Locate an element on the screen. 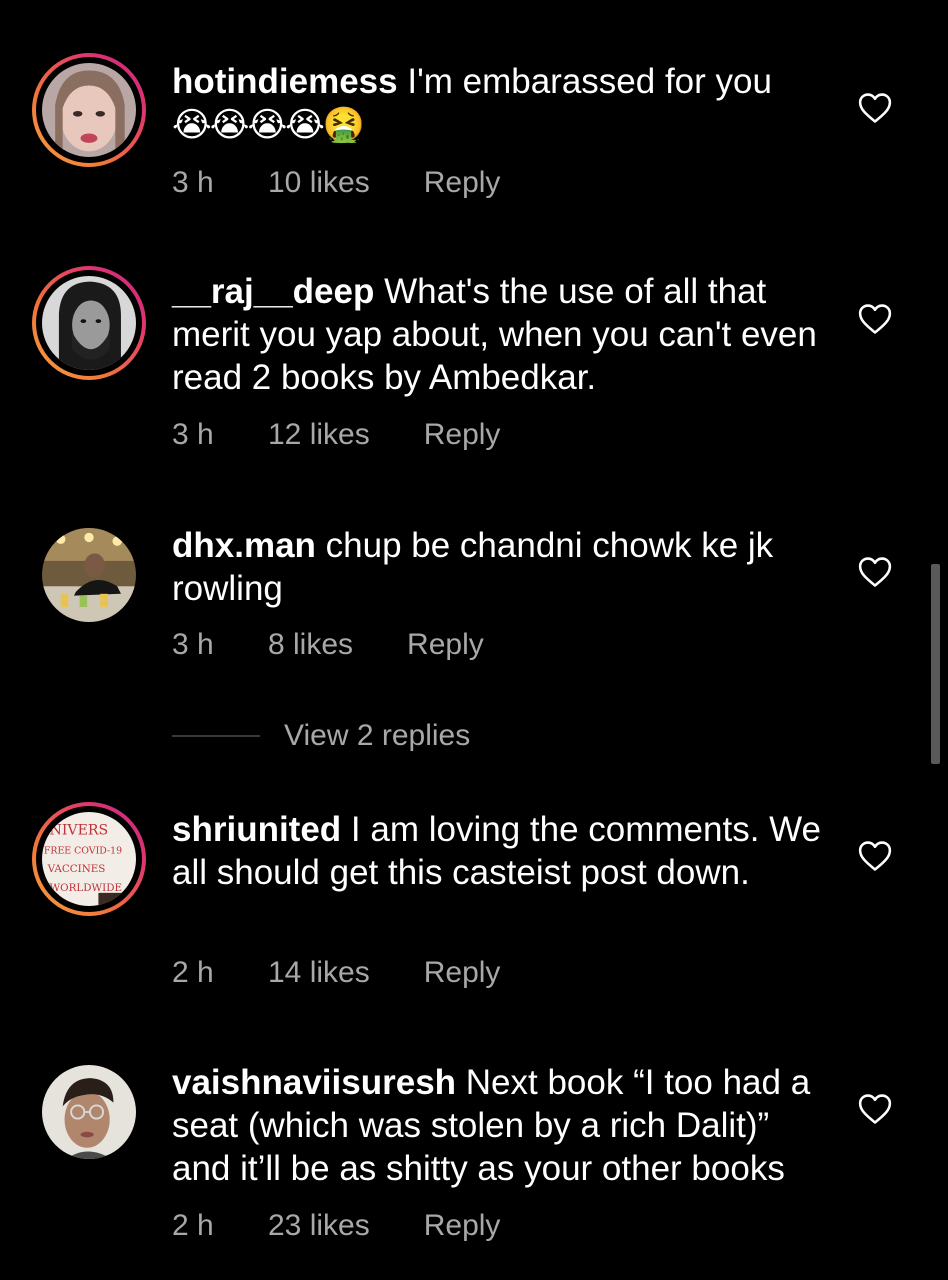 This screenshot has width=948, height=1280. comment-meta: 2 h 14 likes Reply is located at coordinates (336, 973).